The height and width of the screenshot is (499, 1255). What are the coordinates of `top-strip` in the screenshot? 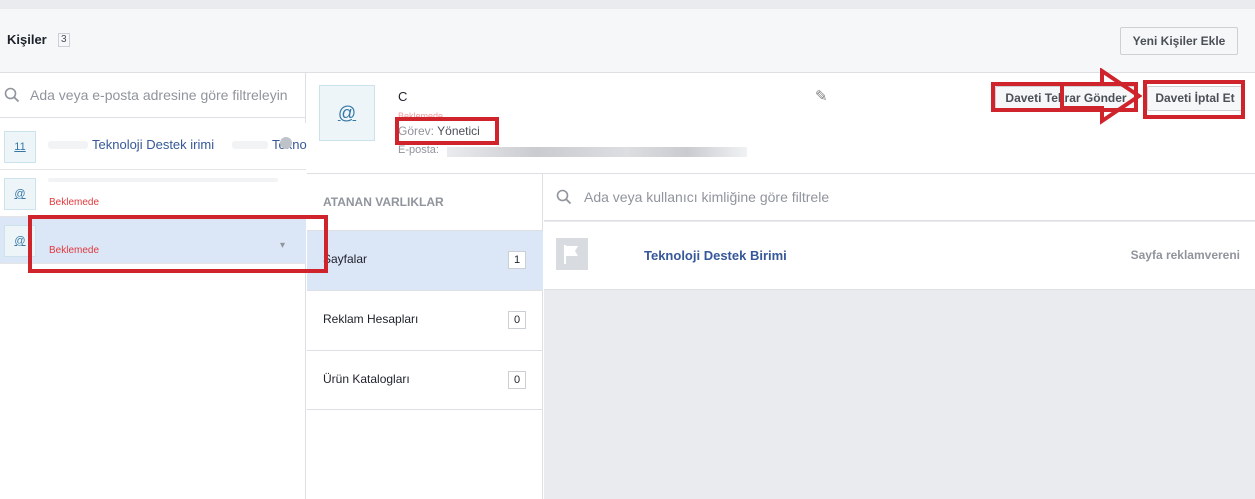 It's located at (627, 4).